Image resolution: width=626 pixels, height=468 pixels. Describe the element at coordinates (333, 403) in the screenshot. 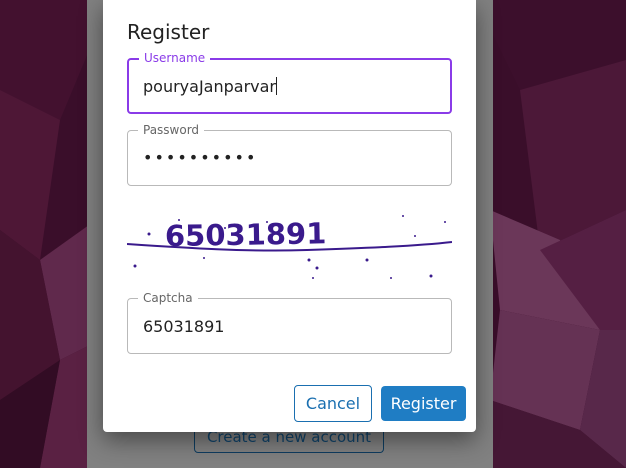

I see `cancel-button: Cancel` at that location.